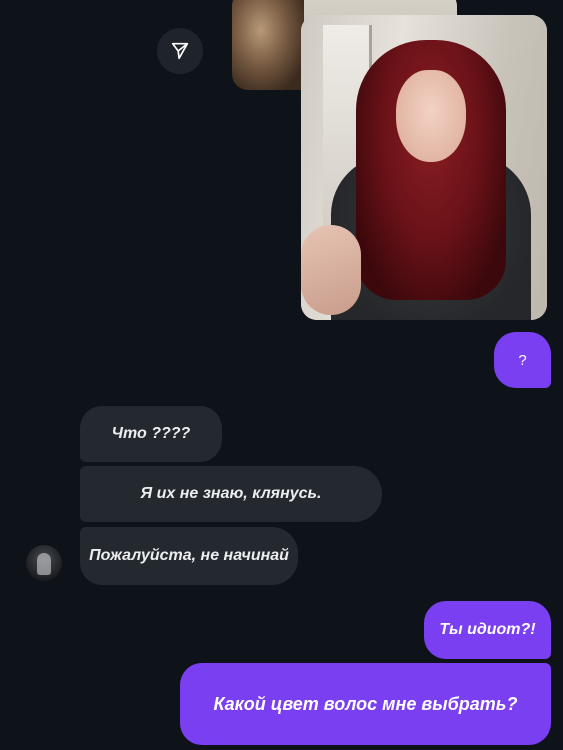 This screenshot has height=750, width=563. I want to click on avatar-figure, so click(44, 564).